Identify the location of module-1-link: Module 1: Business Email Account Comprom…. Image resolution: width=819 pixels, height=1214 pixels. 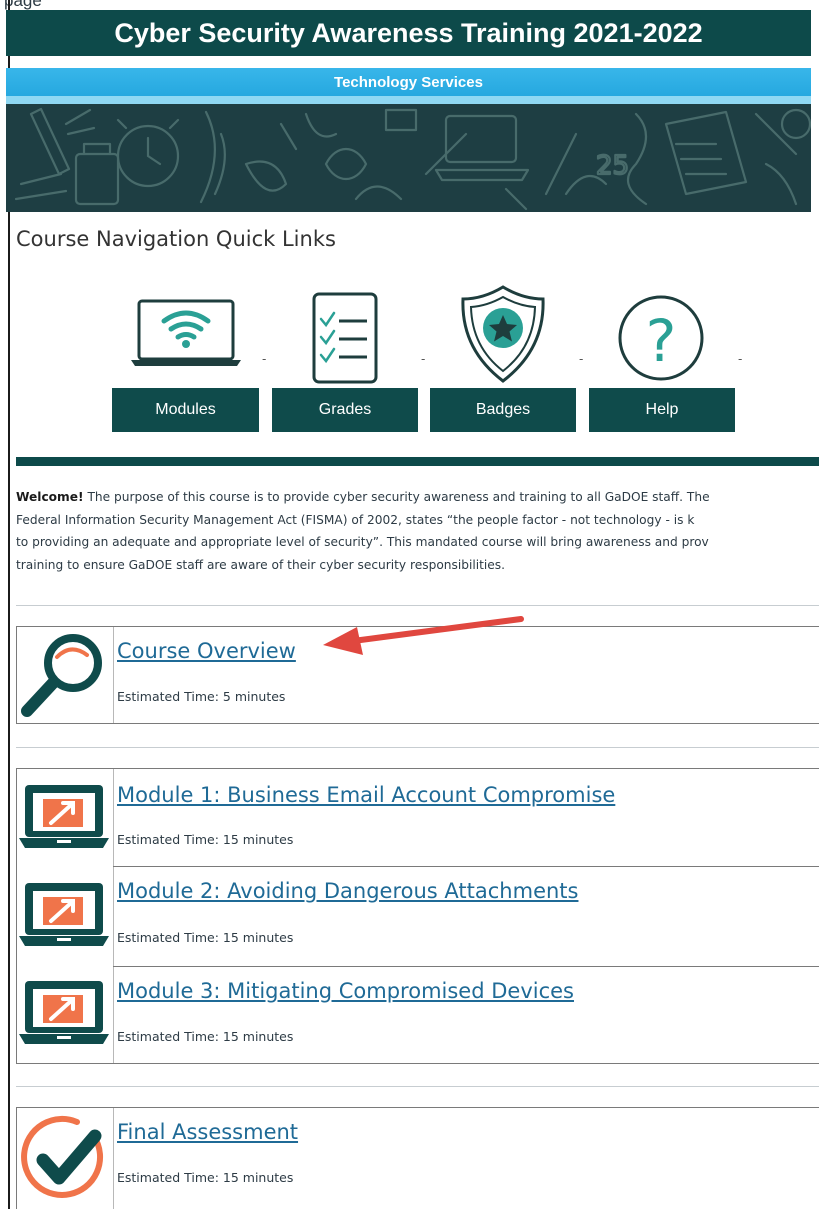
(366, 795).